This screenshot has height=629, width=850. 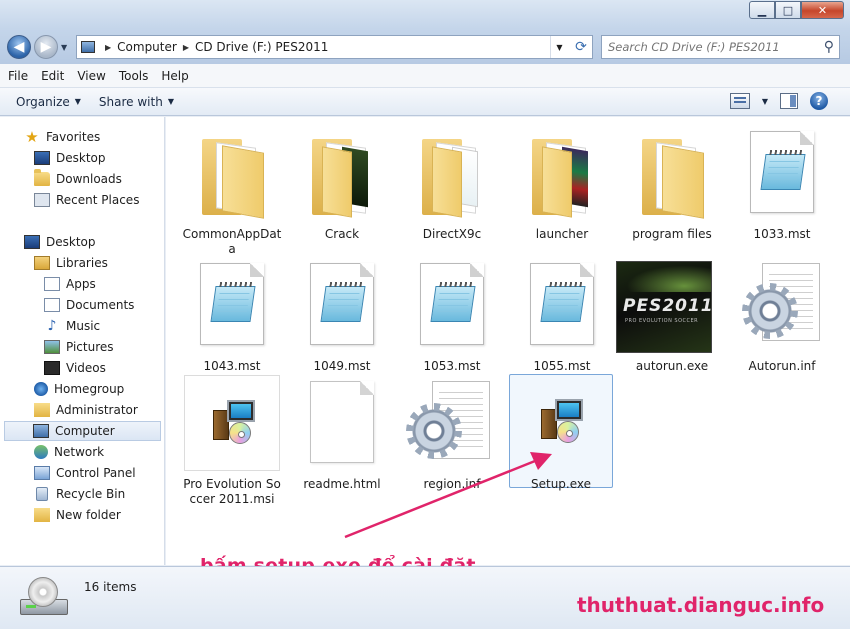 What do you see at coordinates (52, 326) in the screenshot?
I see `music-icon: ♪` at bounding box center [52, 326].